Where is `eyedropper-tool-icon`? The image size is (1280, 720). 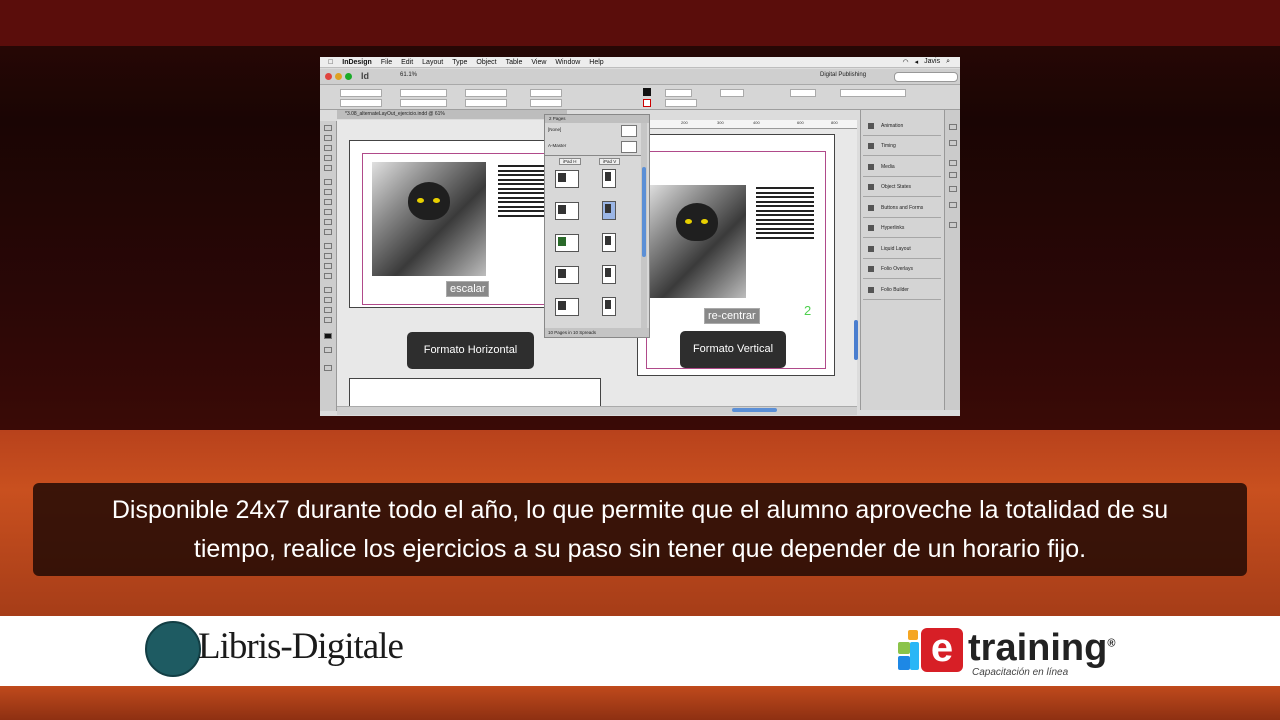 eyedropper-tool-icon is located at coordinates (328, 300).